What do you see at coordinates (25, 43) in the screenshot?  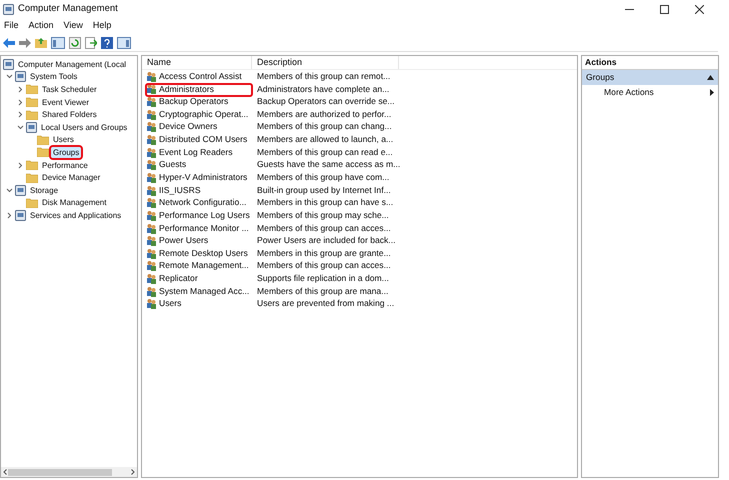 I see `forward-arrow-icon` at bounding box center [25, 43].